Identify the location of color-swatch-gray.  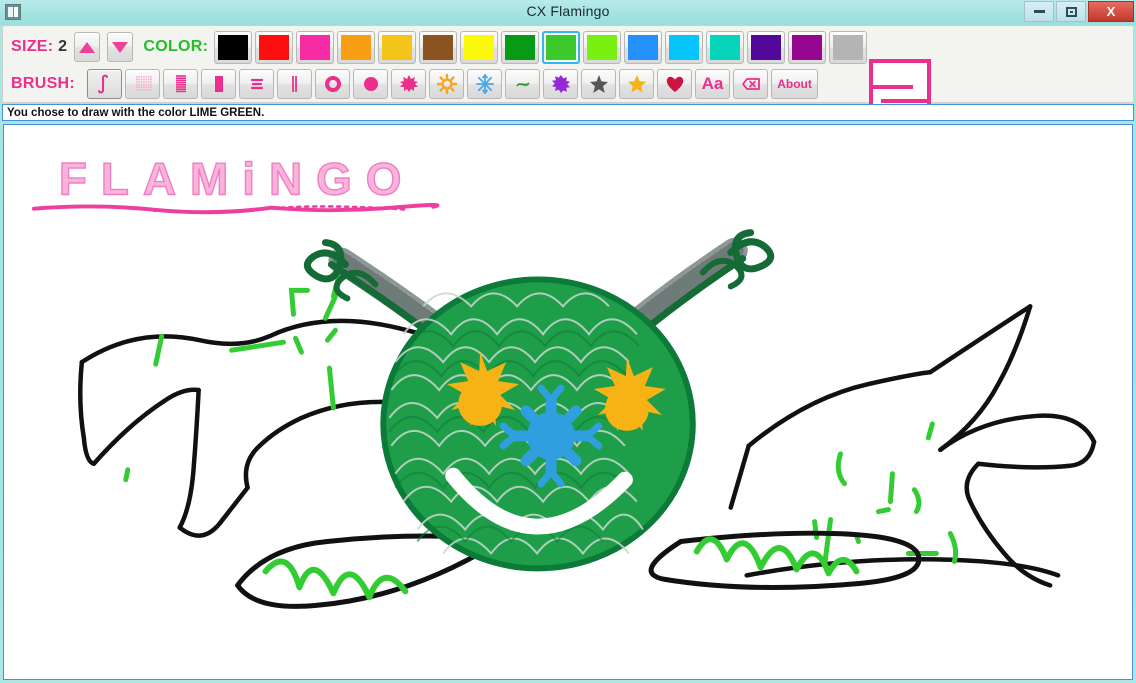
(848, 47).